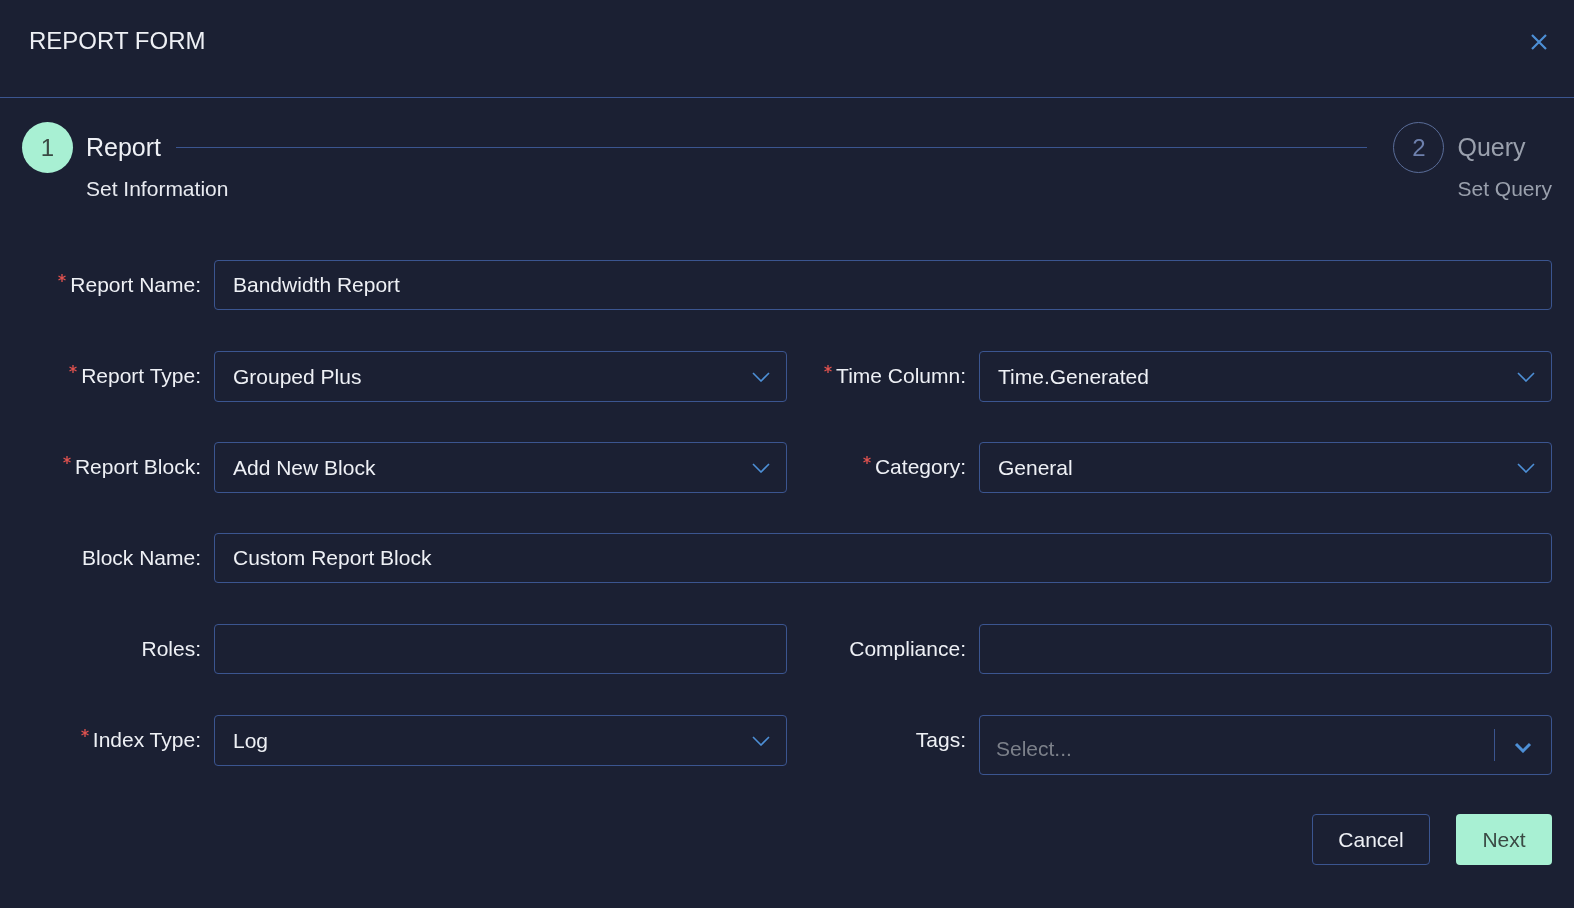 The height and width of the screenshot is (908, 1574). Describe the element at coordinates (500, 376) in the screenshot. I see `dropdown-field: Grouped Plus` at that location.